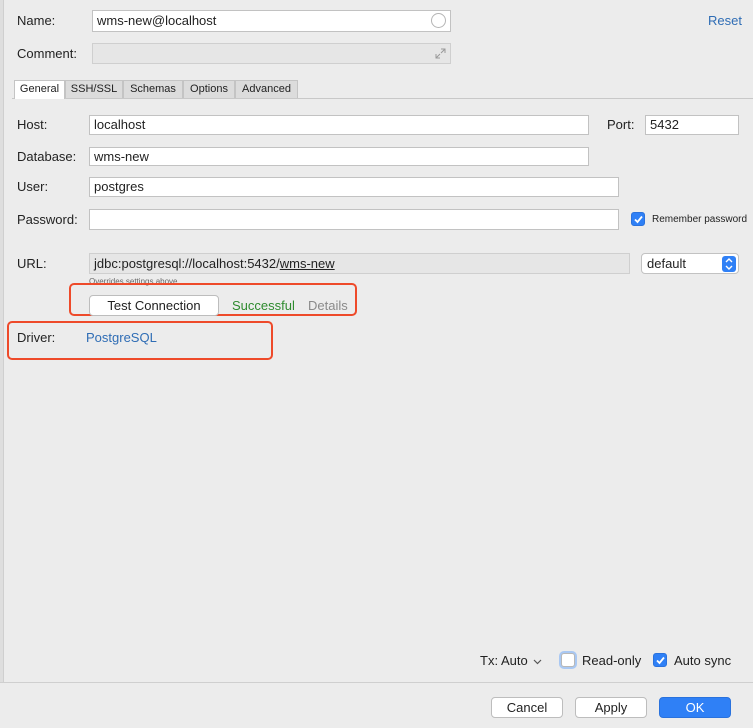 This screenshot has width=753, height=728. Describe the element at coordinates (537, 661) in the screenshot. I see `chevron-down-icon` at that location.